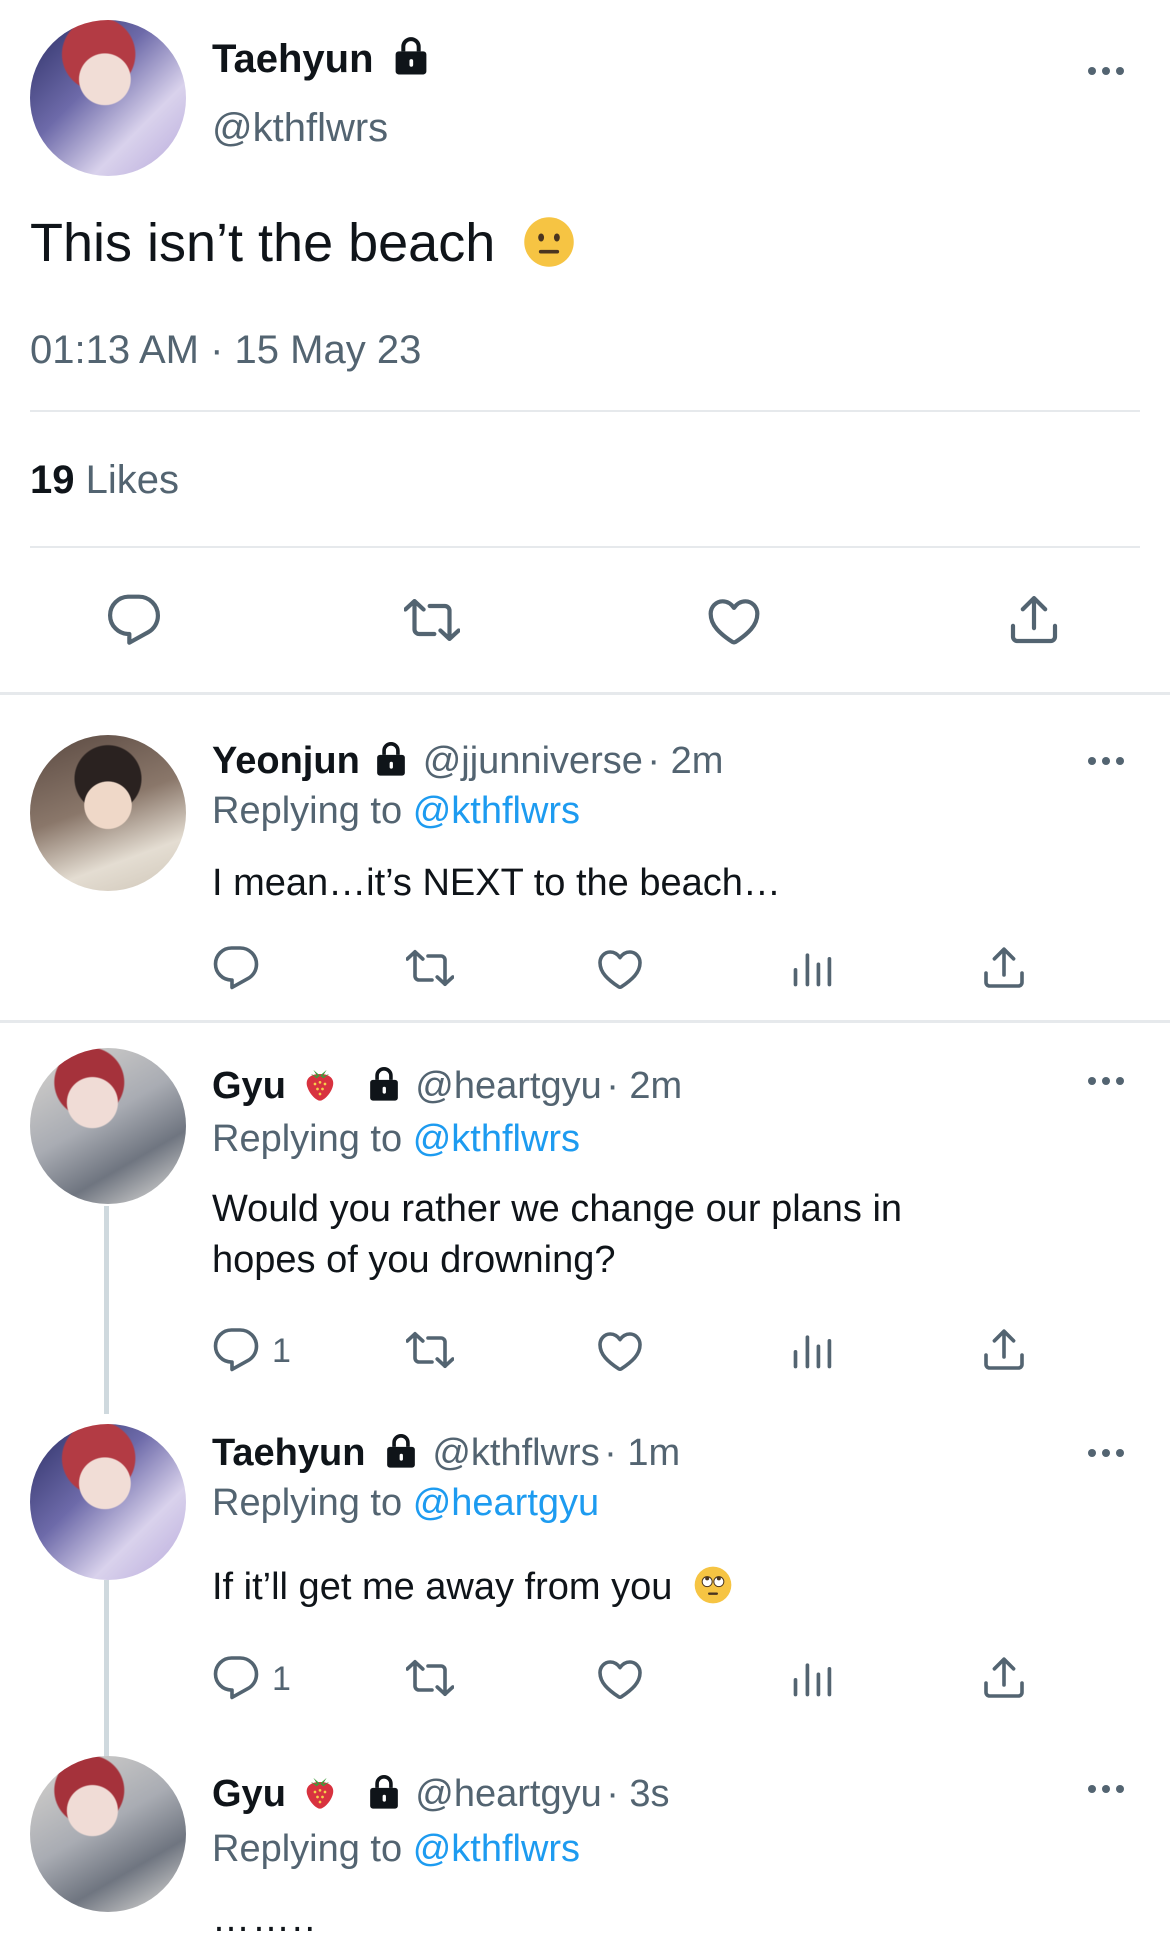 Image resolution: width=1170 pixels, height=1957 pixels. Describe the element at coordinates (442, 1587) in the screenshot. I see `tweet-text: If it’ll get me away from you` at that location.